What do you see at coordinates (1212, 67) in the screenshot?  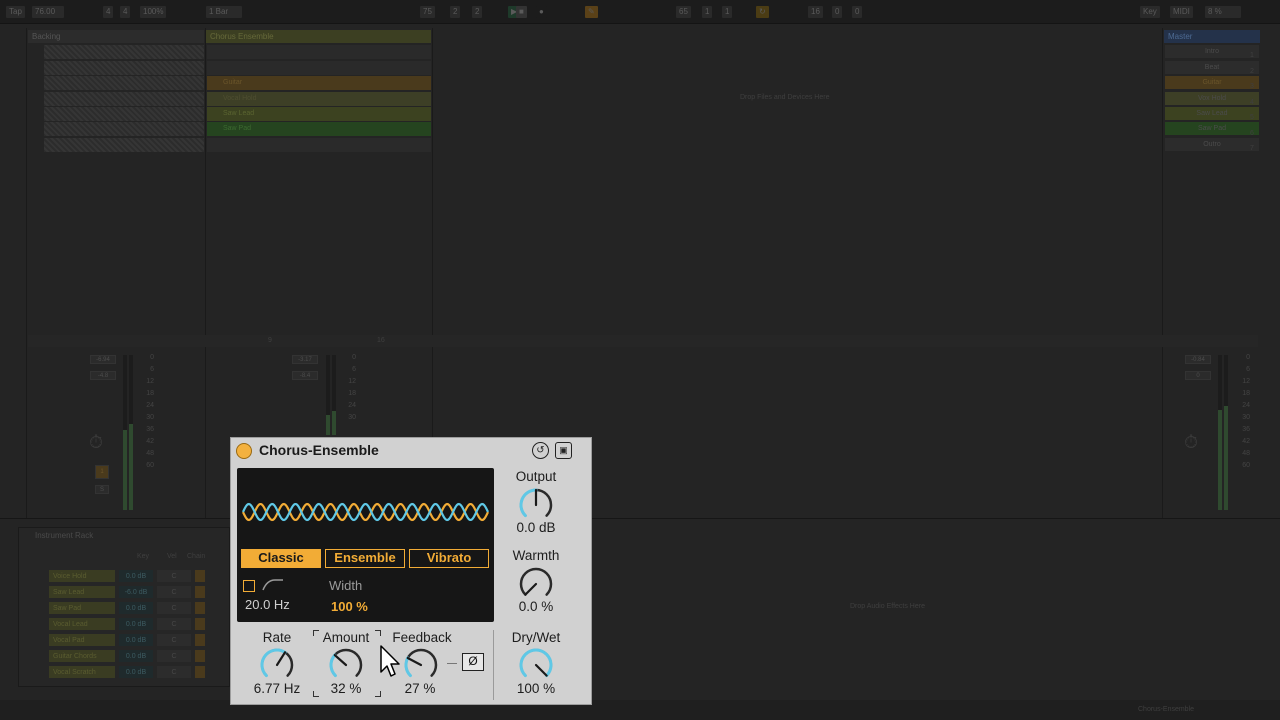 I see `scene-beat: Beat` at bounding box center [1212, 67].